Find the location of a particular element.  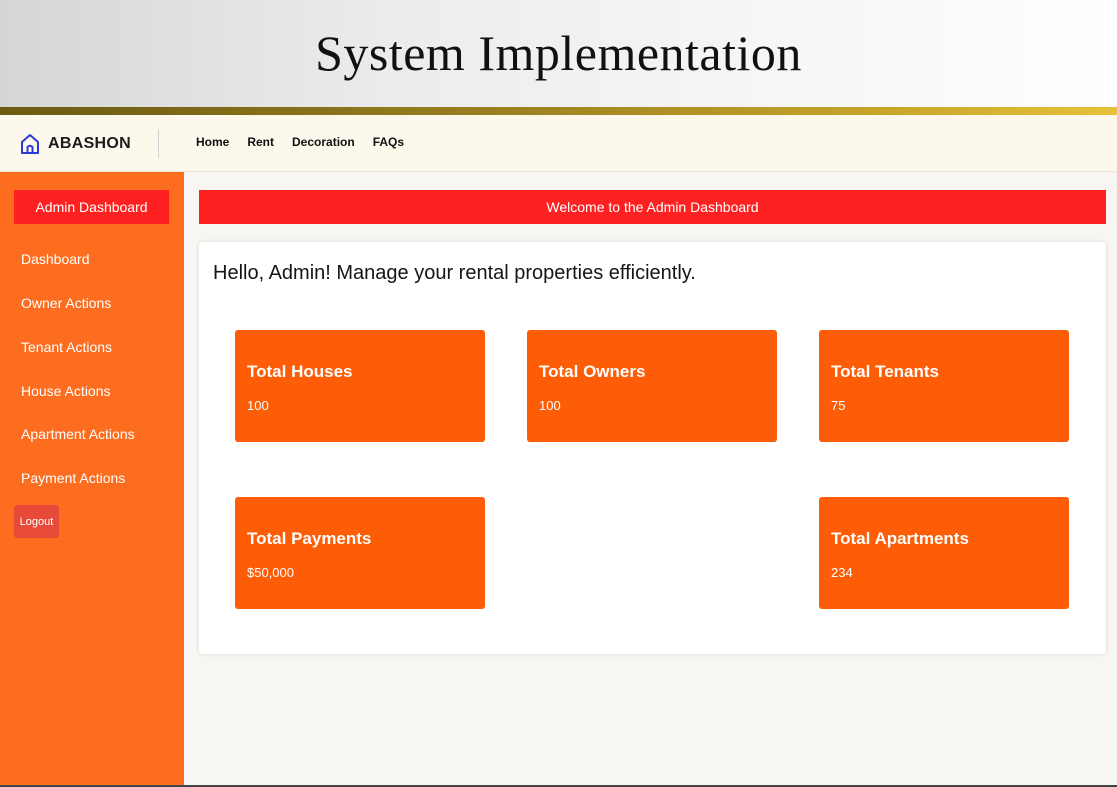

nav-links: Home Rent Decoration FAQs is located at coordinates (300, 142).